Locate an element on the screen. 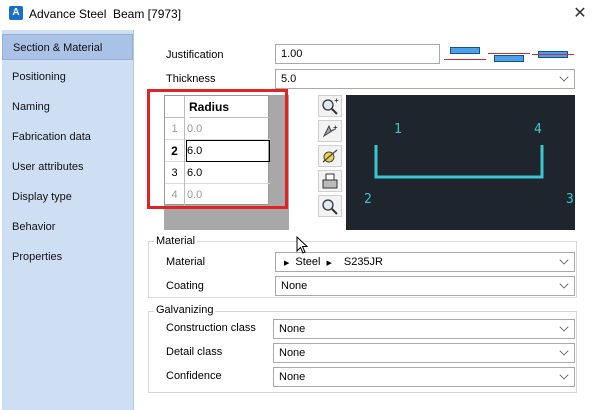 This screenshot has width=596, height=410. print-icon is located at coordinates (330, 181).